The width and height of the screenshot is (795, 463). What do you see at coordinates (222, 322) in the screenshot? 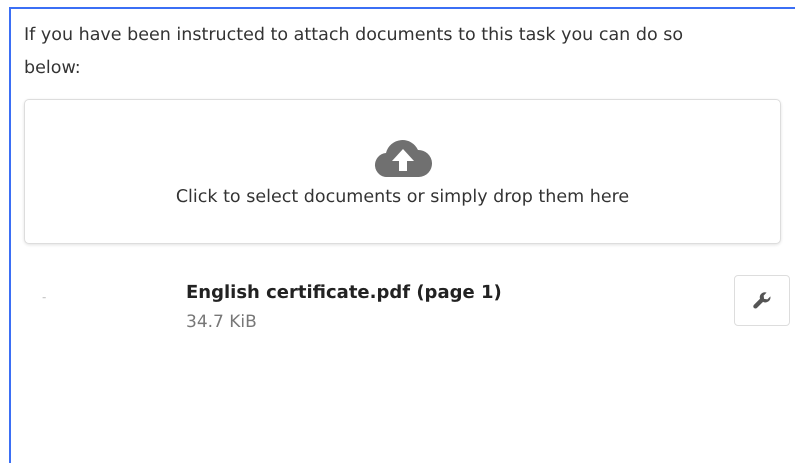
I see `file-size: 34.7 KiB` at bounding box center [222, 322].